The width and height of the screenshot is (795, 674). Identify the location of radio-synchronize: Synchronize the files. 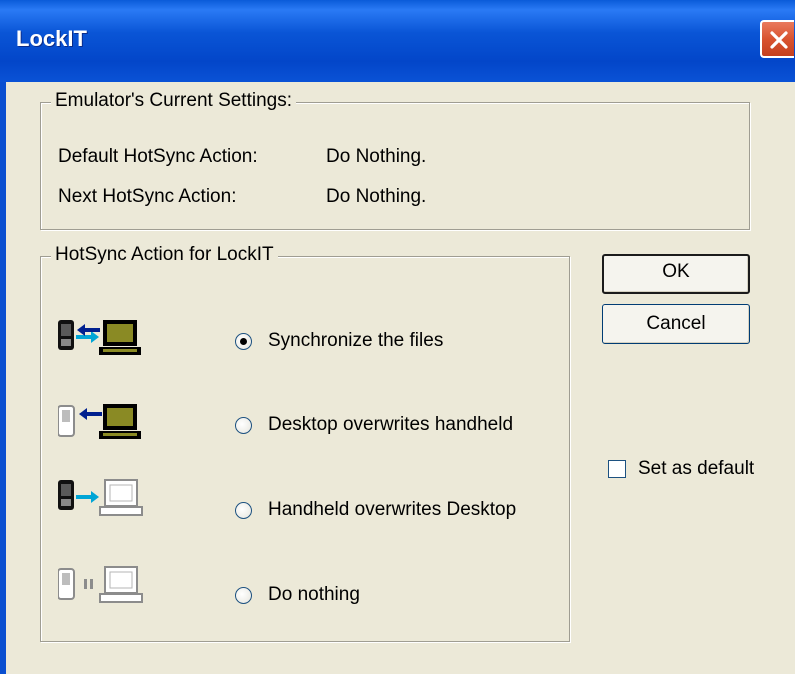
(339, 341).